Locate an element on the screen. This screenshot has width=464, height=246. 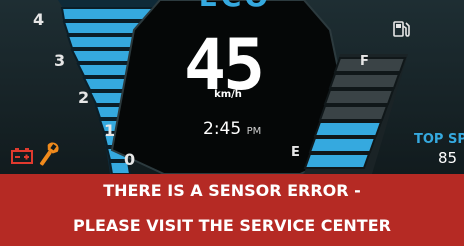
fuel-empty-label: E is located at coordinates (295, 152).